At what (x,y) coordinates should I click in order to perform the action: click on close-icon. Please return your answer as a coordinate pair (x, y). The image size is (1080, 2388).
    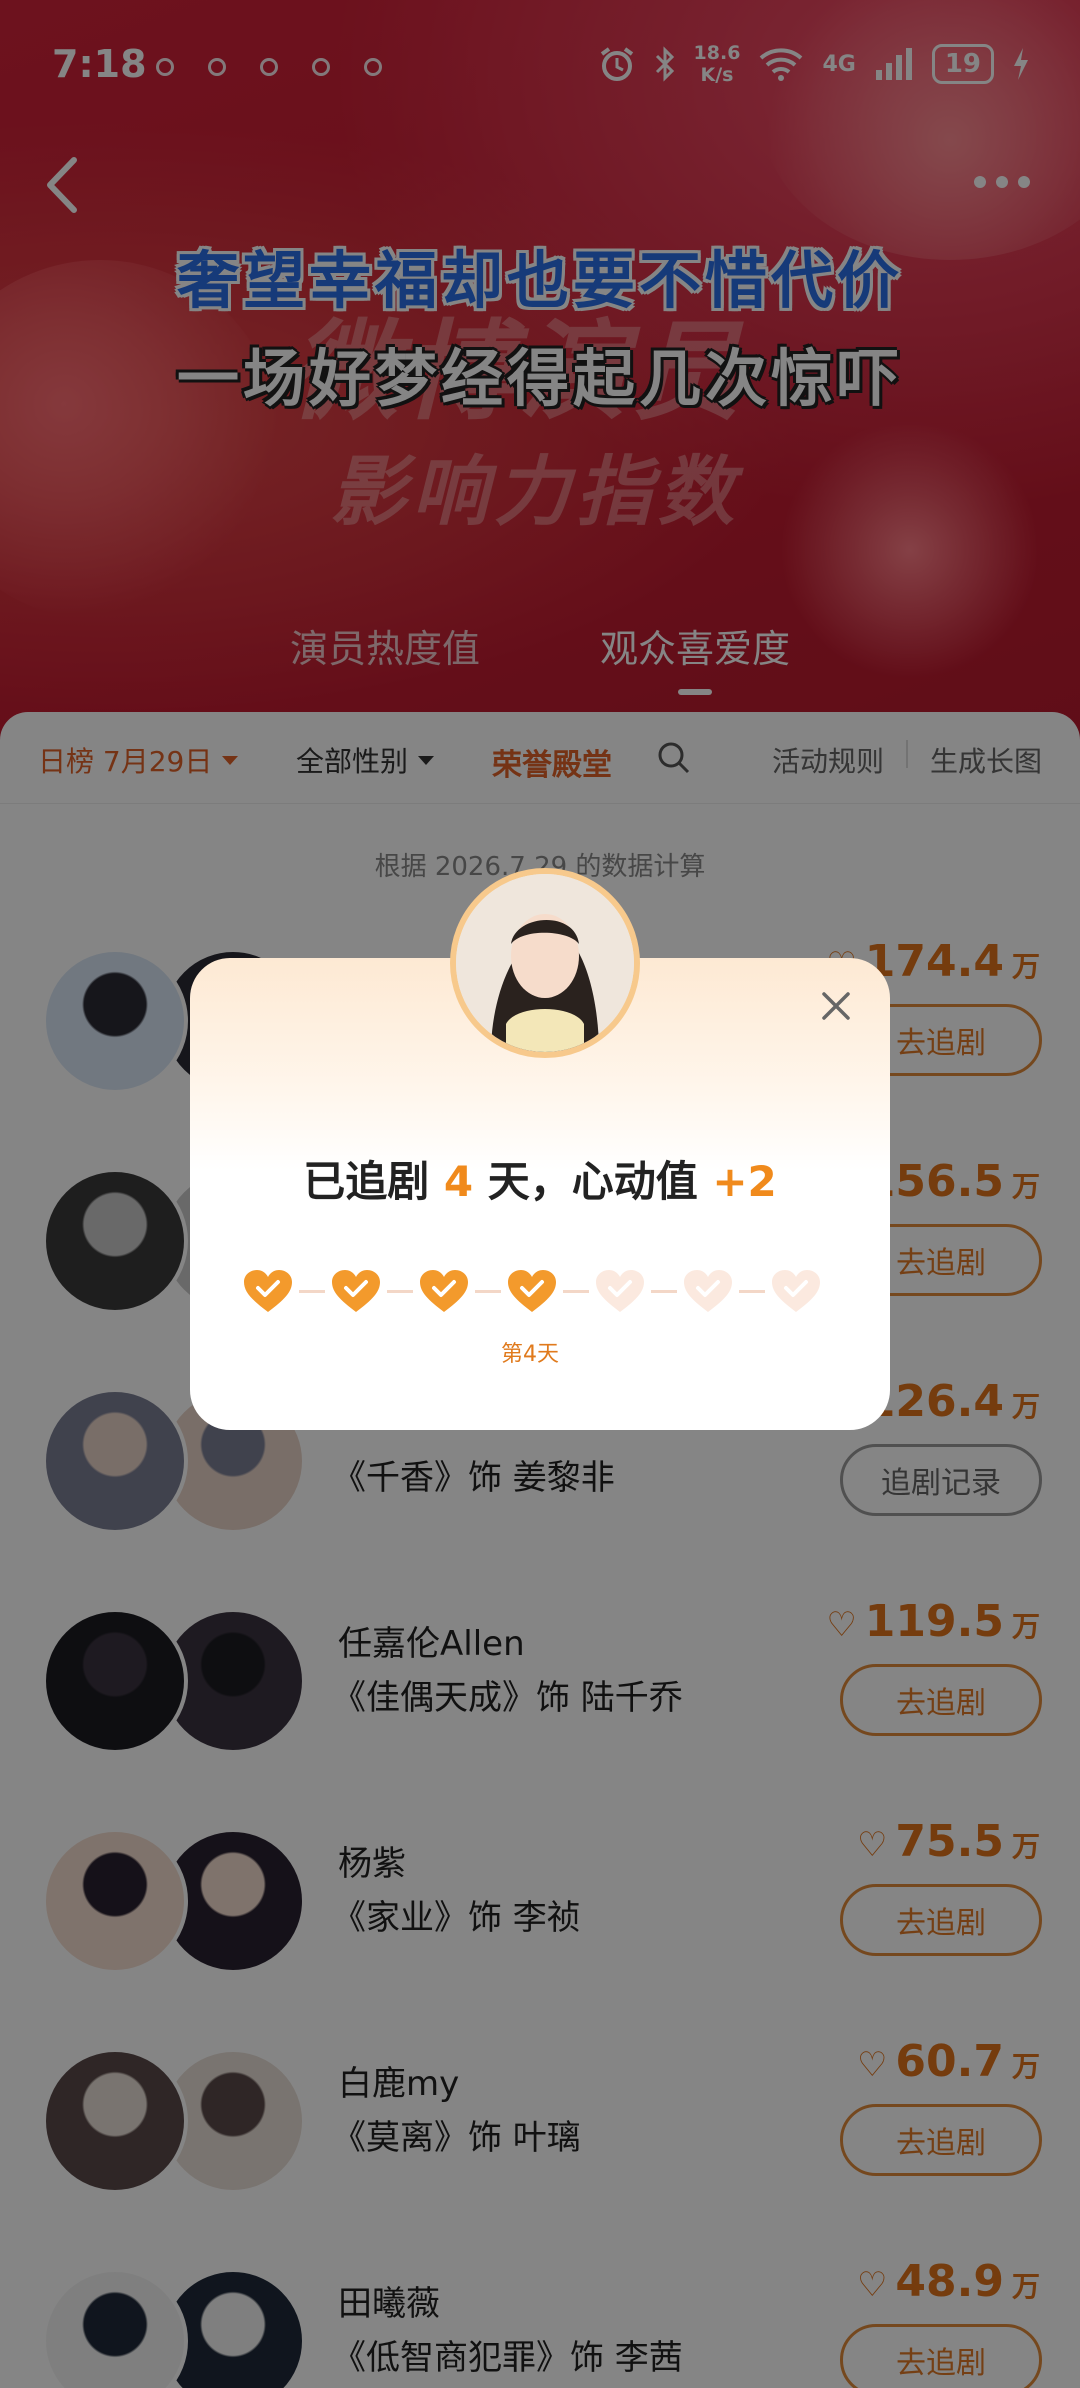
    Looking at the image, I should click on (836, 1006).